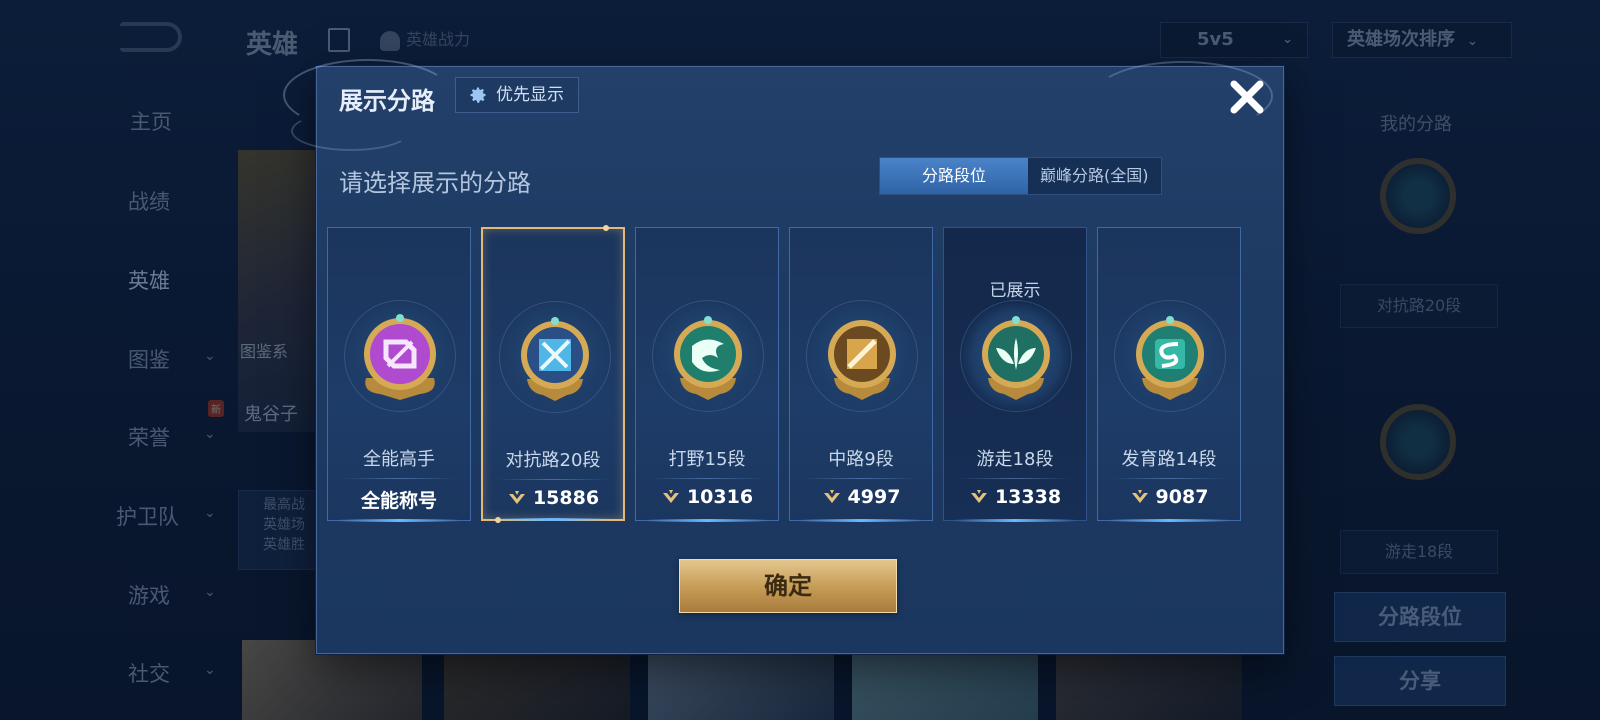 The image size is (1600, 720). Describe the element at coordinates (399, 459) in the screenshot. I see `lane-name: 全能高手` at that location.